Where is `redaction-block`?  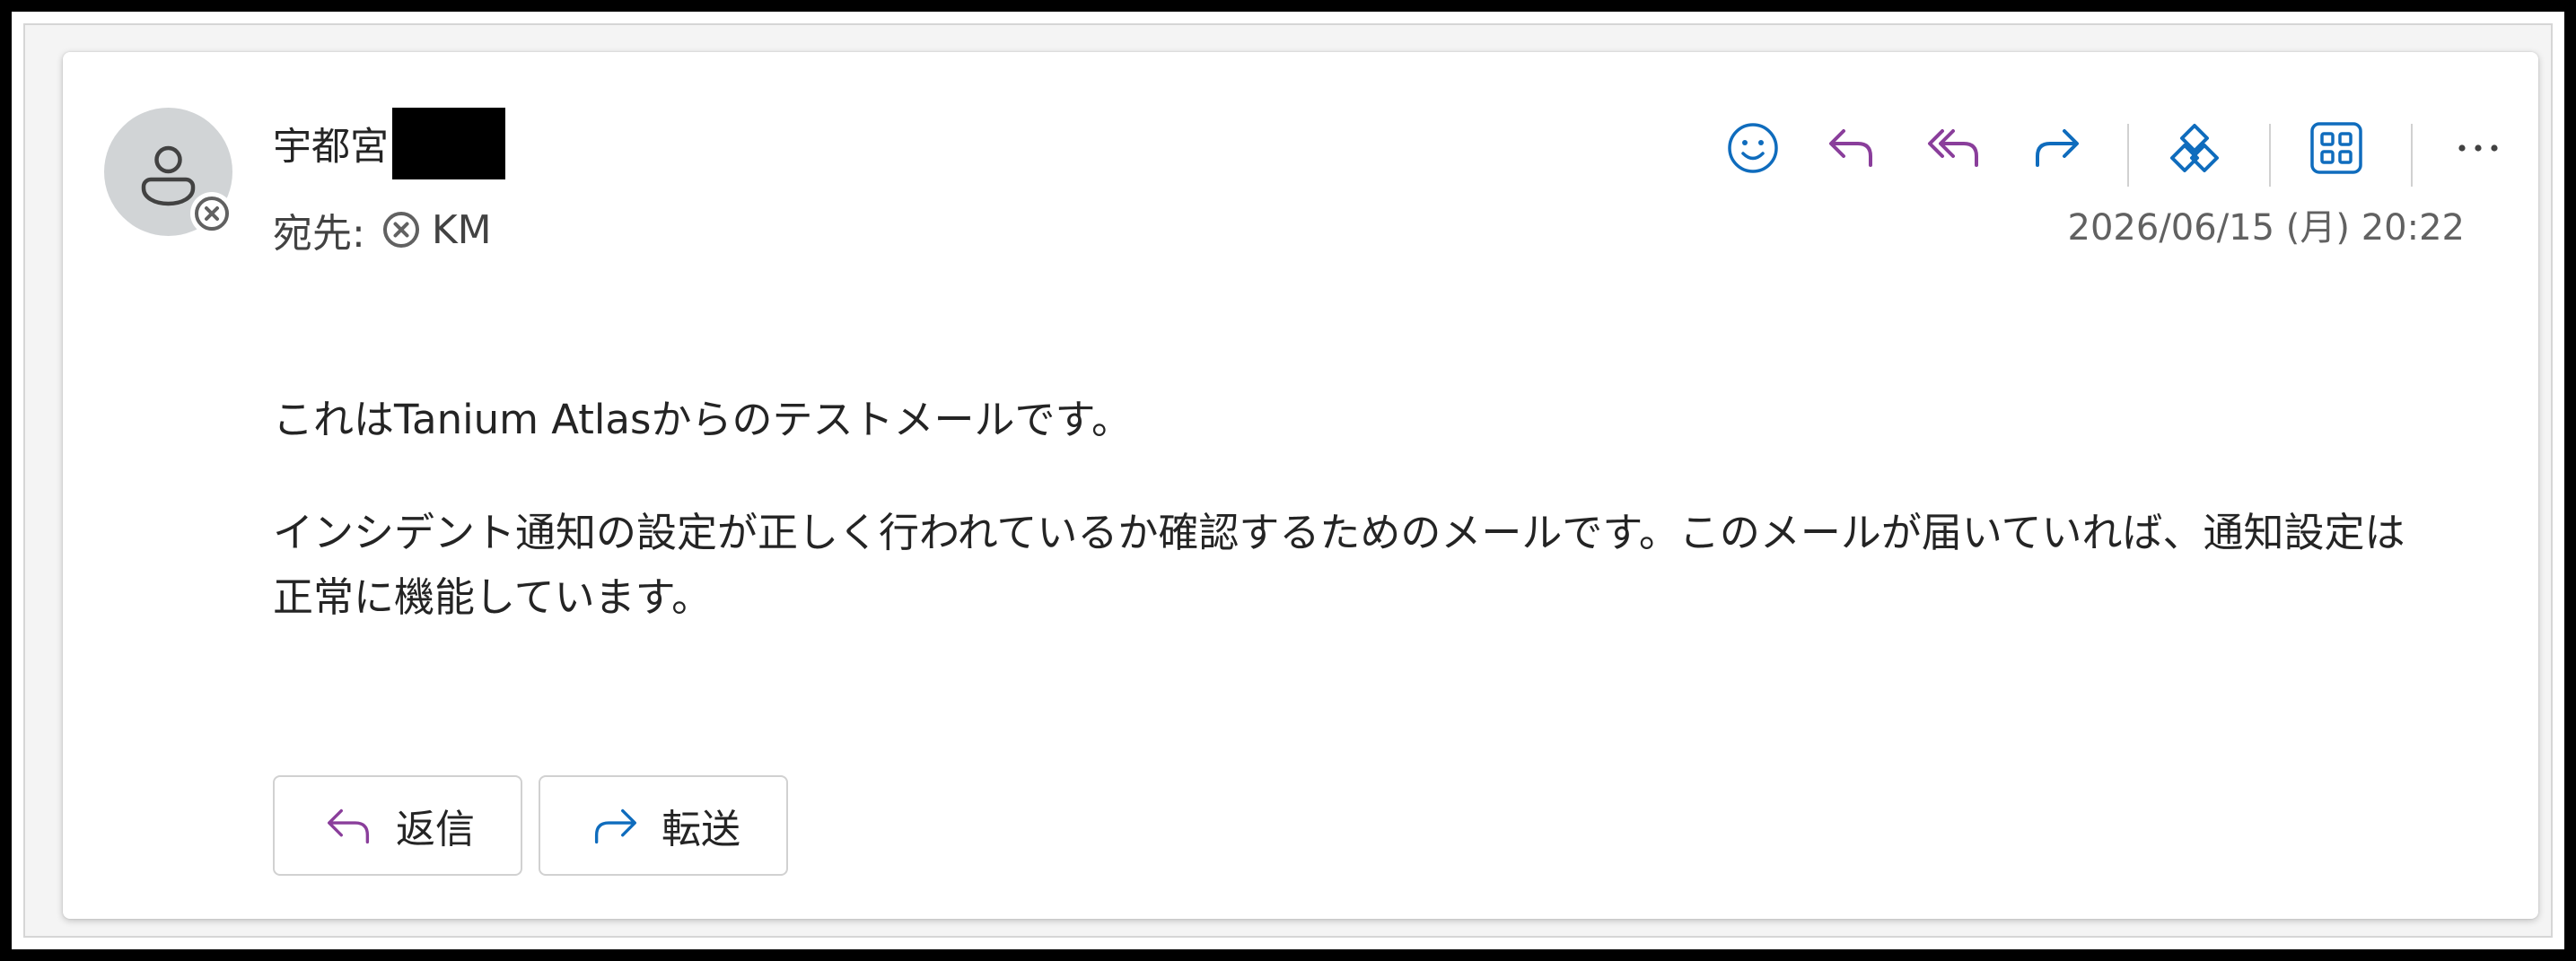
redaction-block is located at coordinates (448, 143).